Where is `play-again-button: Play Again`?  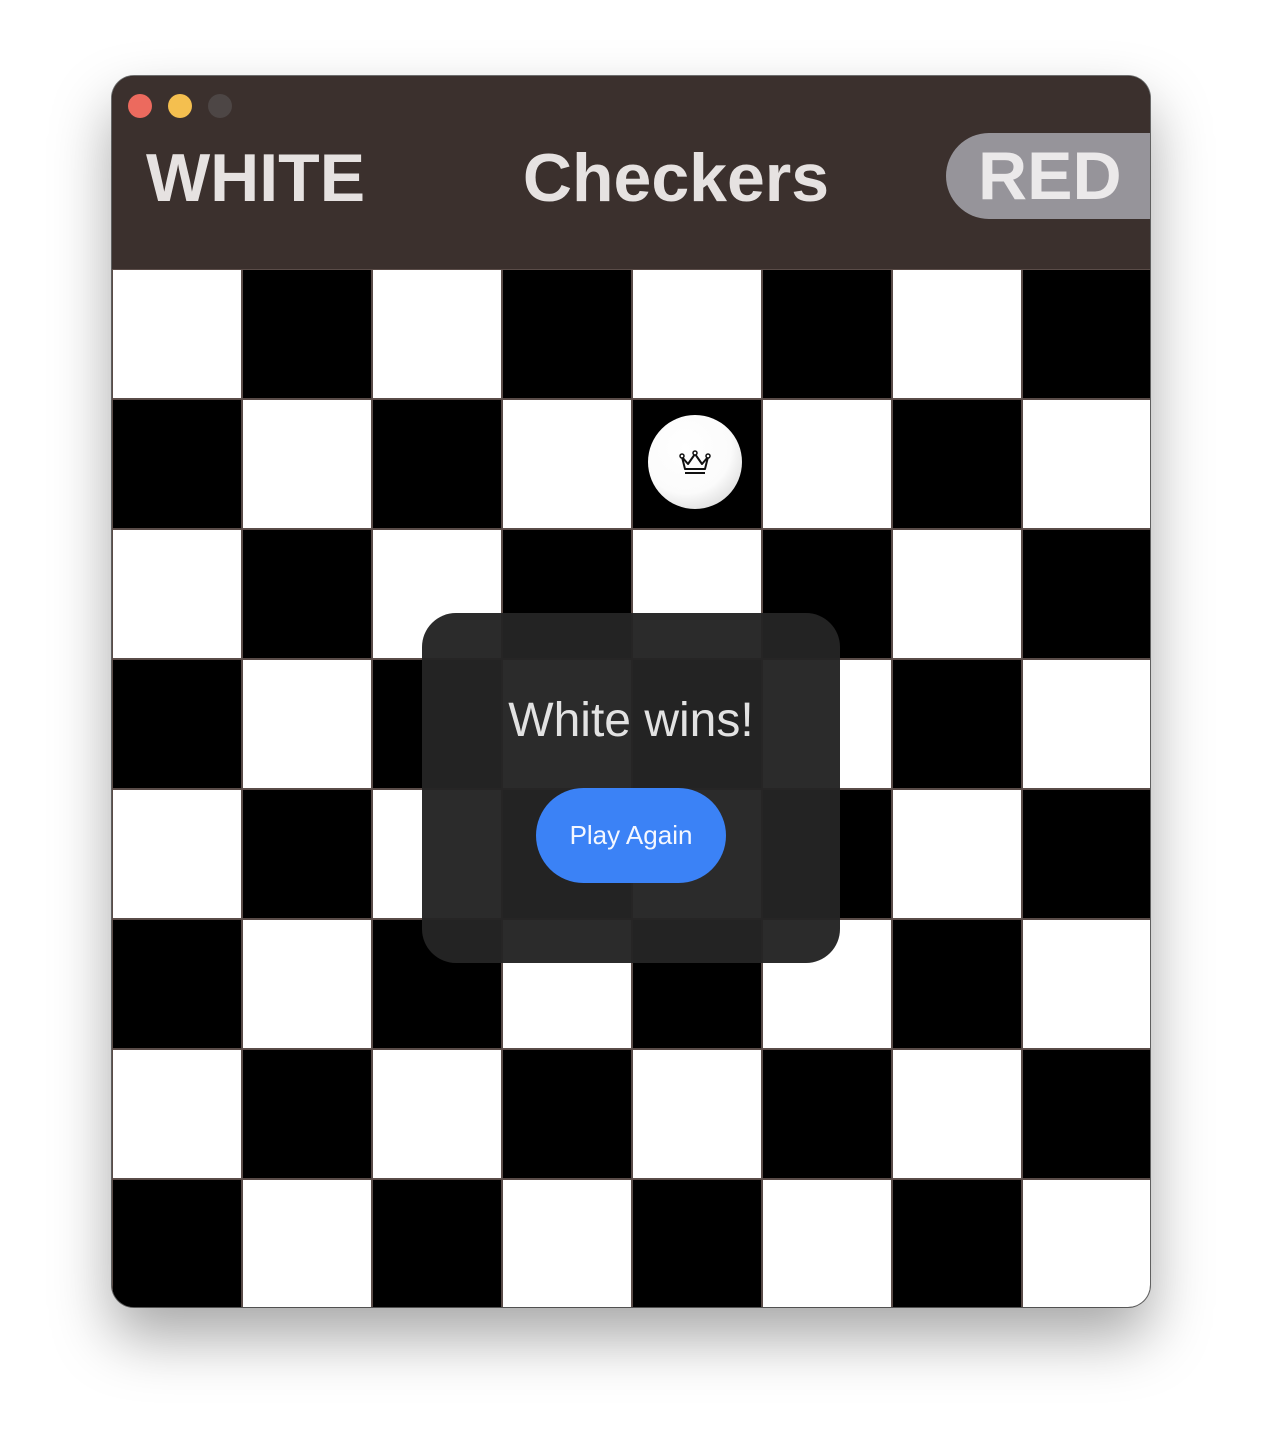 play-again-button: Play Again is located at coordinates (631, 835).